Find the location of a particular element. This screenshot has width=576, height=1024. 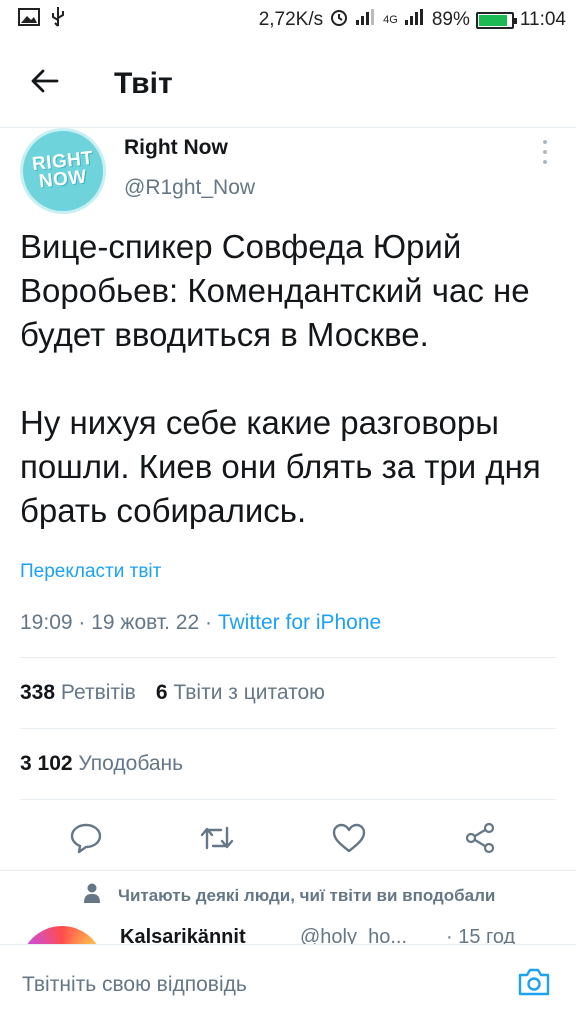

image-icon is located at coordinates (29, 20).